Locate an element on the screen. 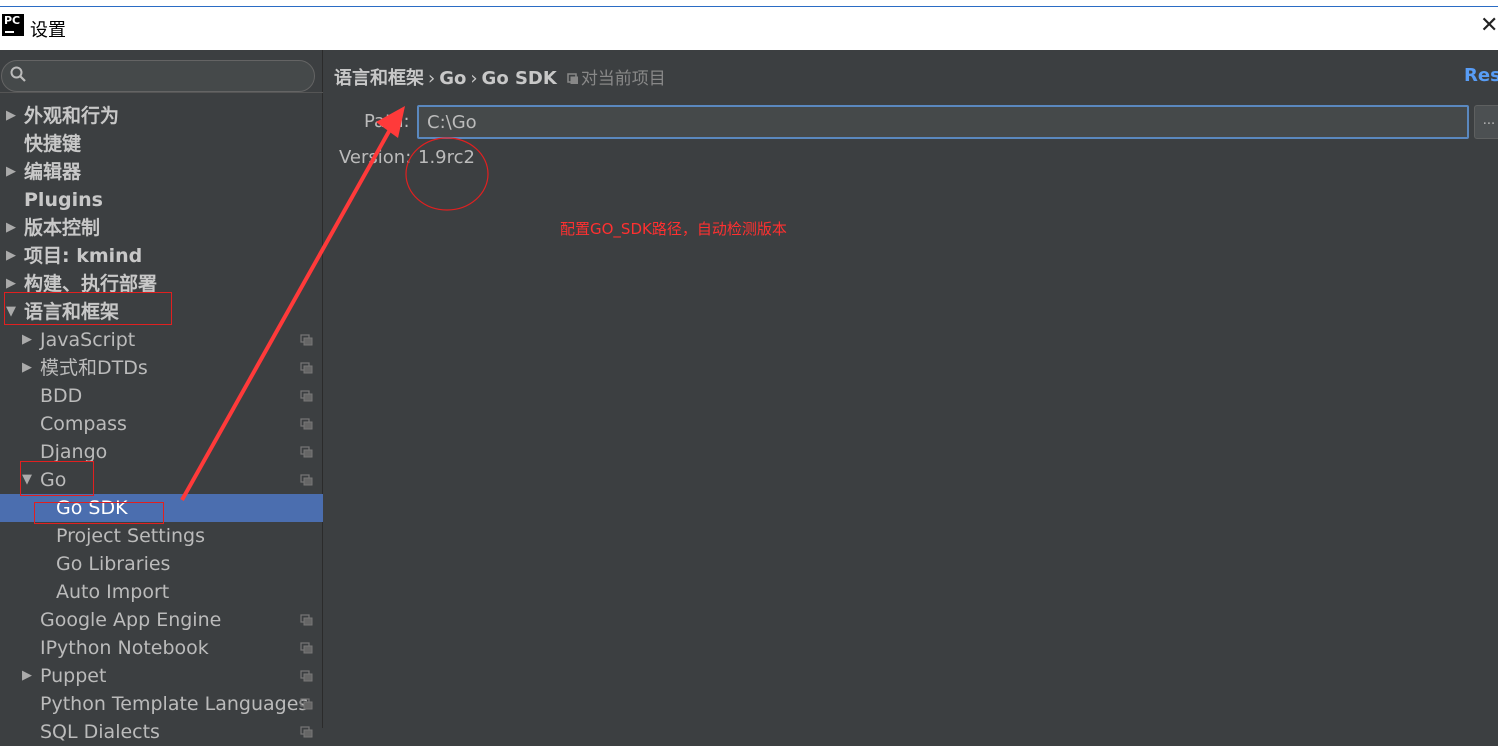  sidebar-item: ▶ 模式和DTDs is located at coordinates (161, 368).